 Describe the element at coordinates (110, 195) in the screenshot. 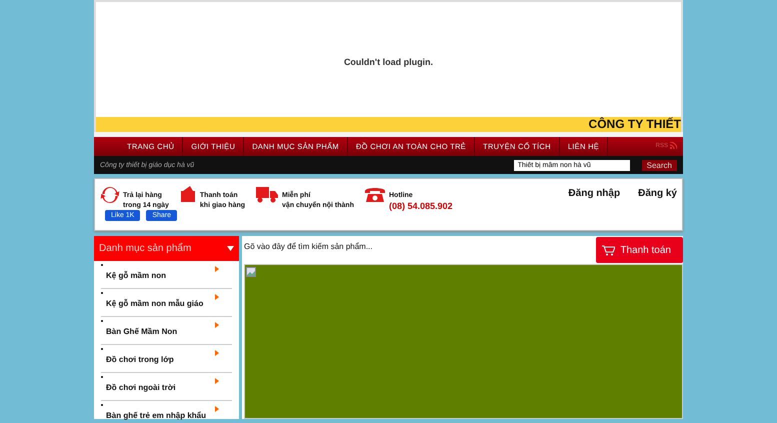

I see `refresh-icon` at that location.